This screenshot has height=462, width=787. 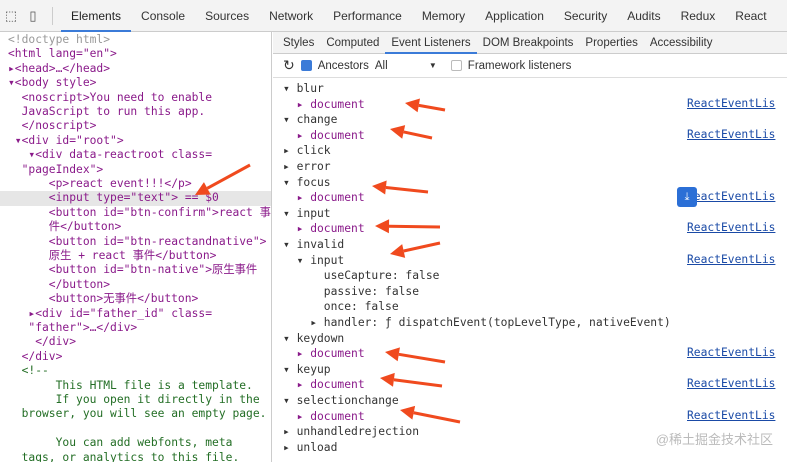 What do you see at coordinates (443, 16) in the screenshot?
I see `tab-memory: Memory` at bounding box center [443, 16].